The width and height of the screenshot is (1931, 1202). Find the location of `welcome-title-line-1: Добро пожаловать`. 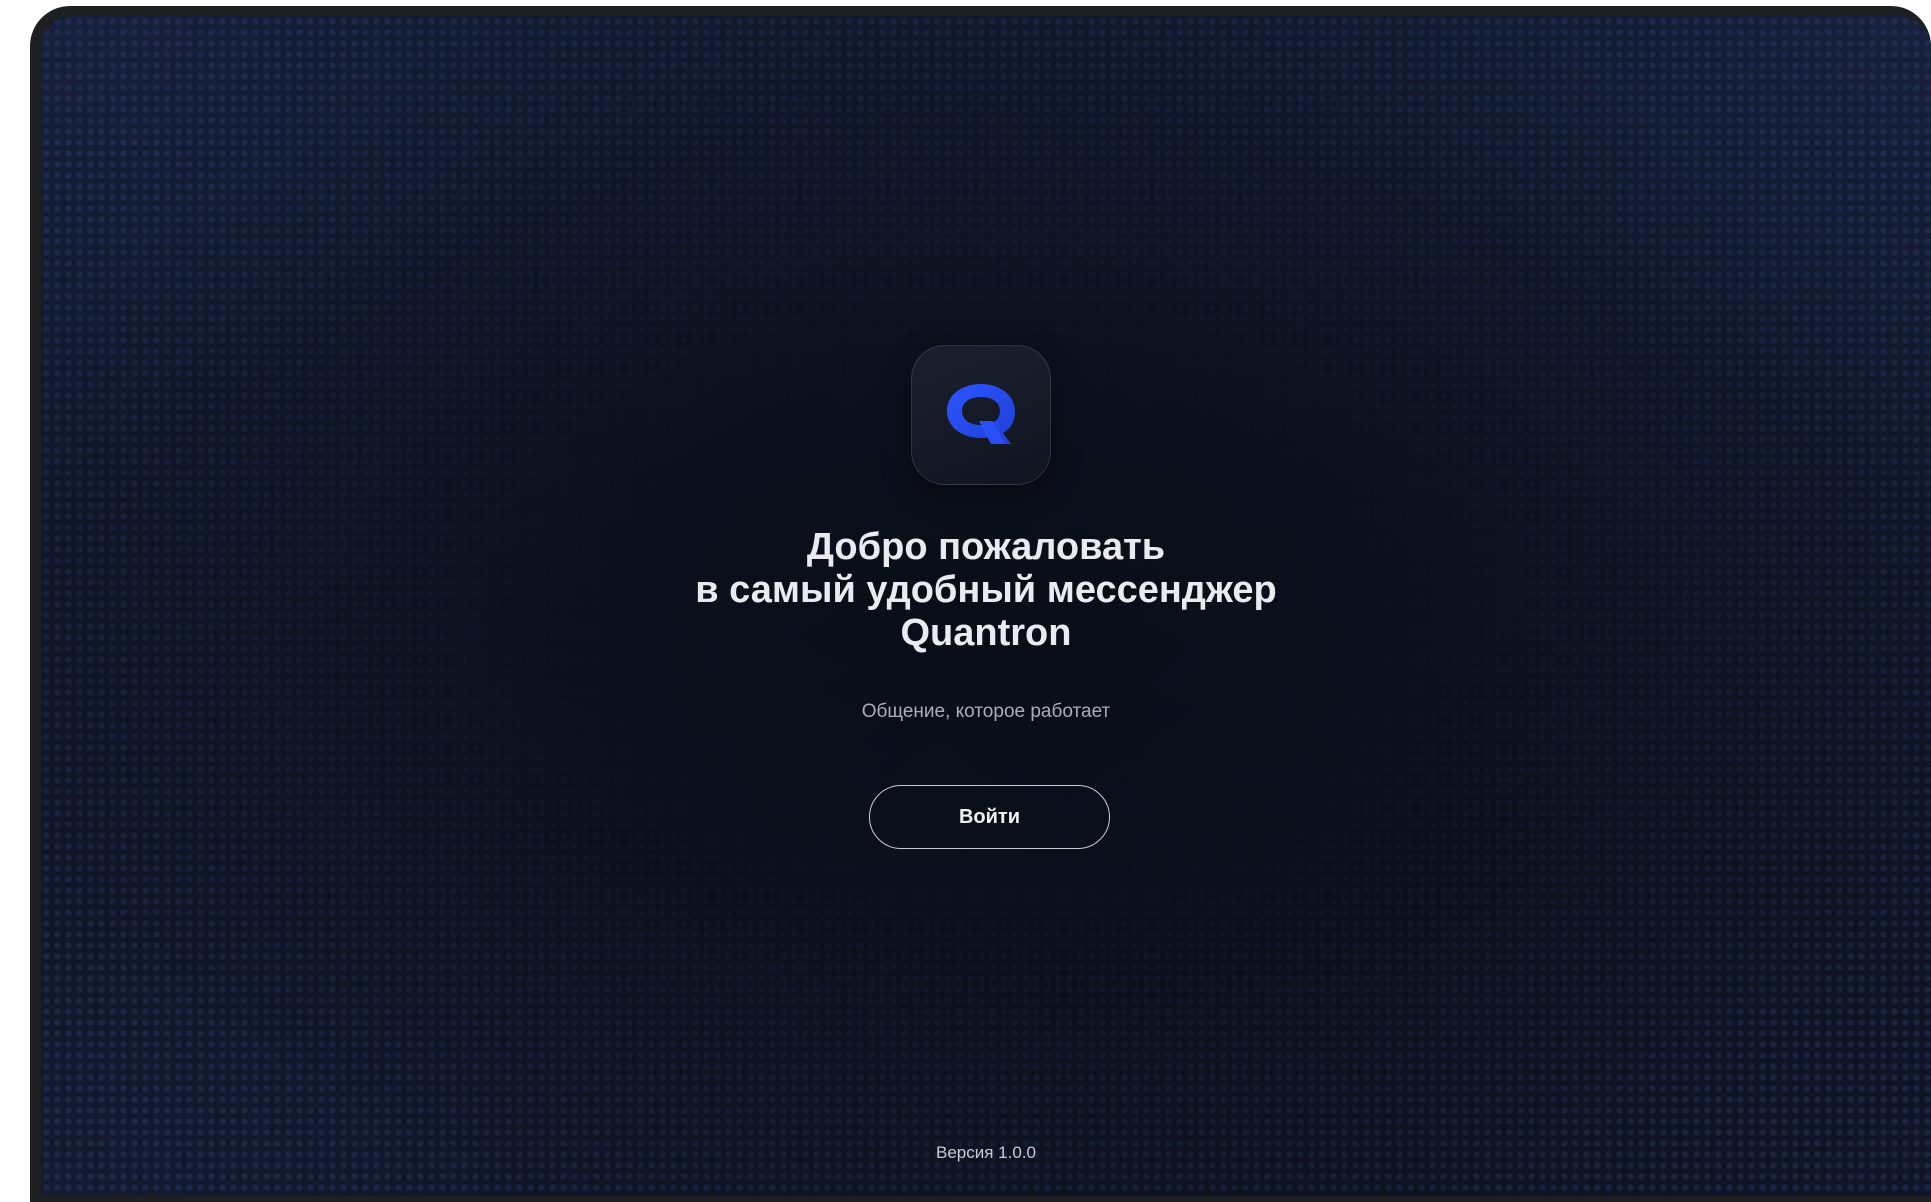

welcome-title-line-1: Добро пожаловать is located at coordinates (986, 547).